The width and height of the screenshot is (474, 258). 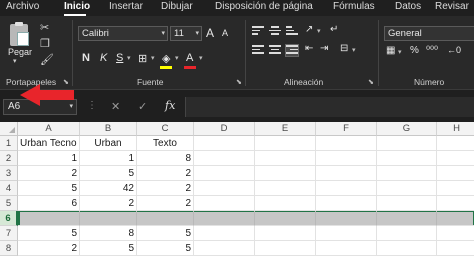 What do you see at coordinates (455, 203) in the screenshot?
I see `cell-h5` at bounding box center [455, 203].